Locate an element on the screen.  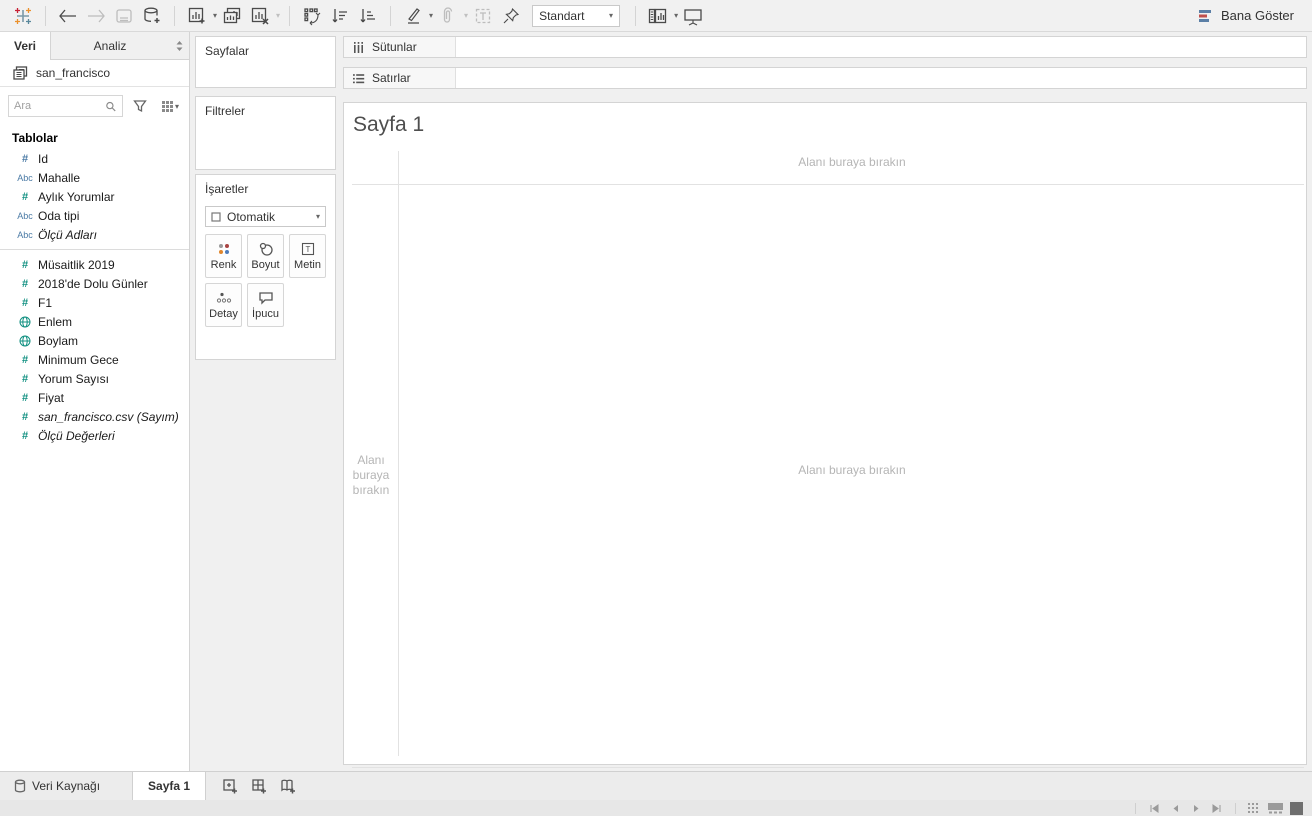
filter-fields-button is located at coordinates (140, 106).